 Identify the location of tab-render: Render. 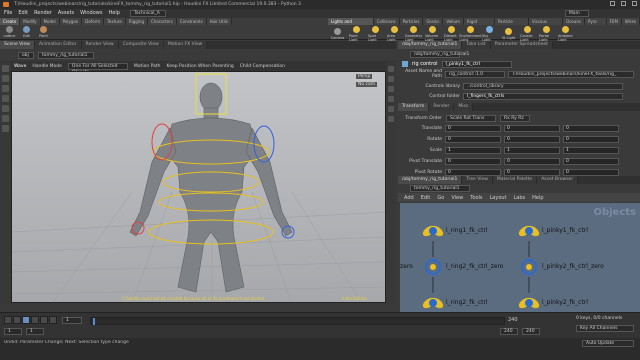
(442, 107).